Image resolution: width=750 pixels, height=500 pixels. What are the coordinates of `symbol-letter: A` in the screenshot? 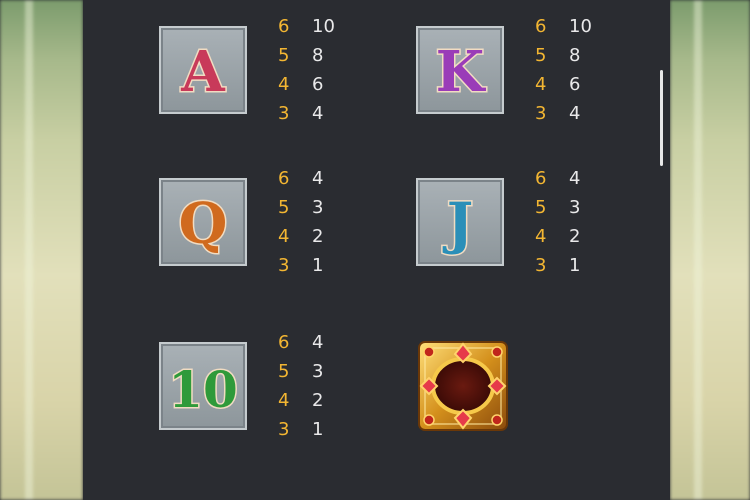 It's located at (203, 72).